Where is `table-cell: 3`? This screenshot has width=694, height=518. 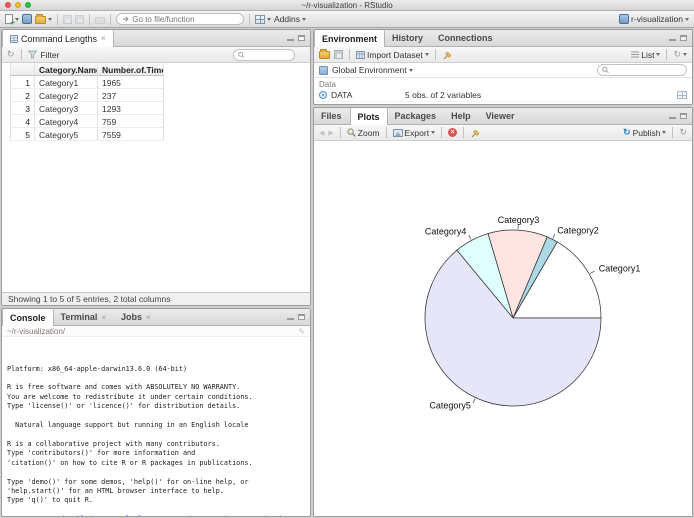 table-cell: 3 is located at coordinates (22, 108).